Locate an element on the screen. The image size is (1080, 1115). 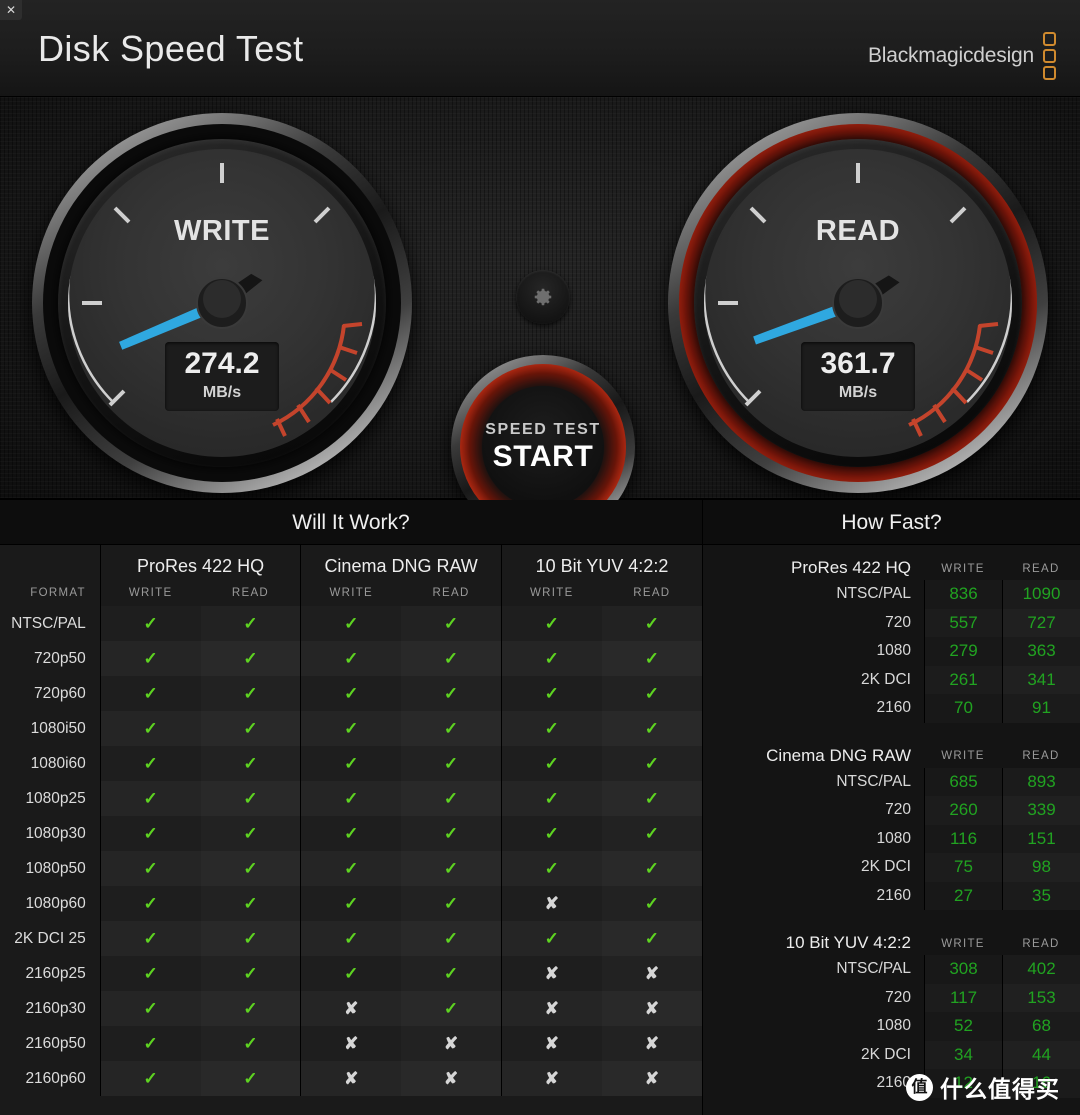
gear-icon is located at coordinates (543, 297).